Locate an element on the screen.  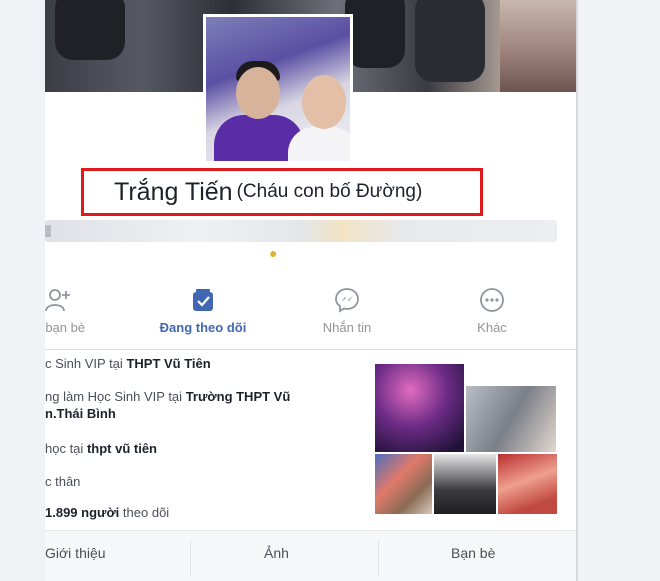
photo-grid is located at coordinates (466, 440).